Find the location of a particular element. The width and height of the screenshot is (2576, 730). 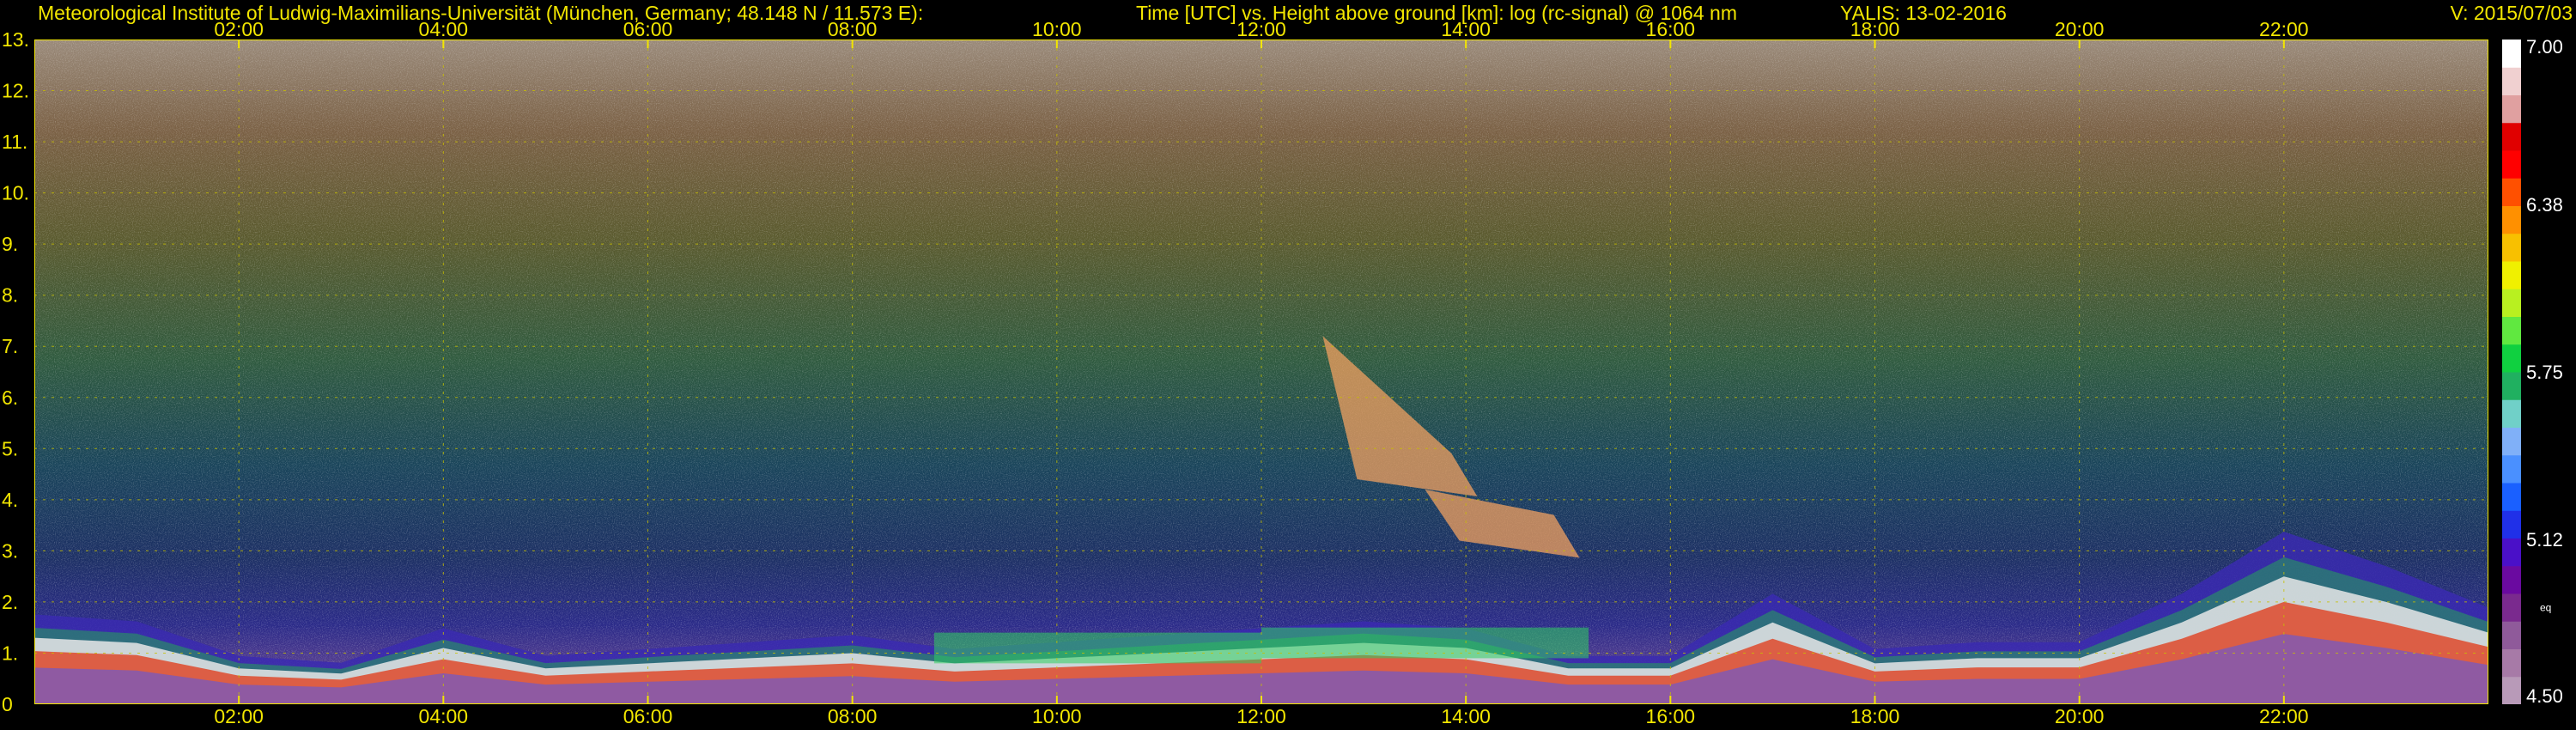

y-tick-label: 9. is located at coordinates (10, 244).